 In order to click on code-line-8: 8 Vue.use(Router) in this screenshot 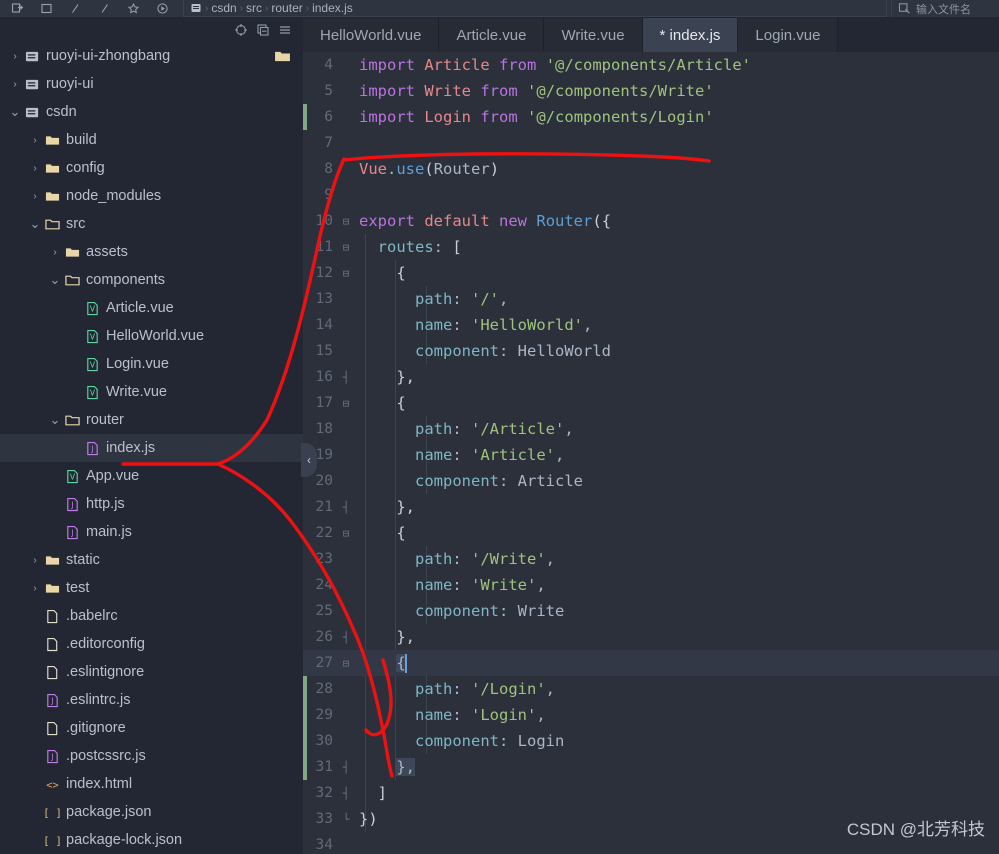, I will do `click(651, 169)`.